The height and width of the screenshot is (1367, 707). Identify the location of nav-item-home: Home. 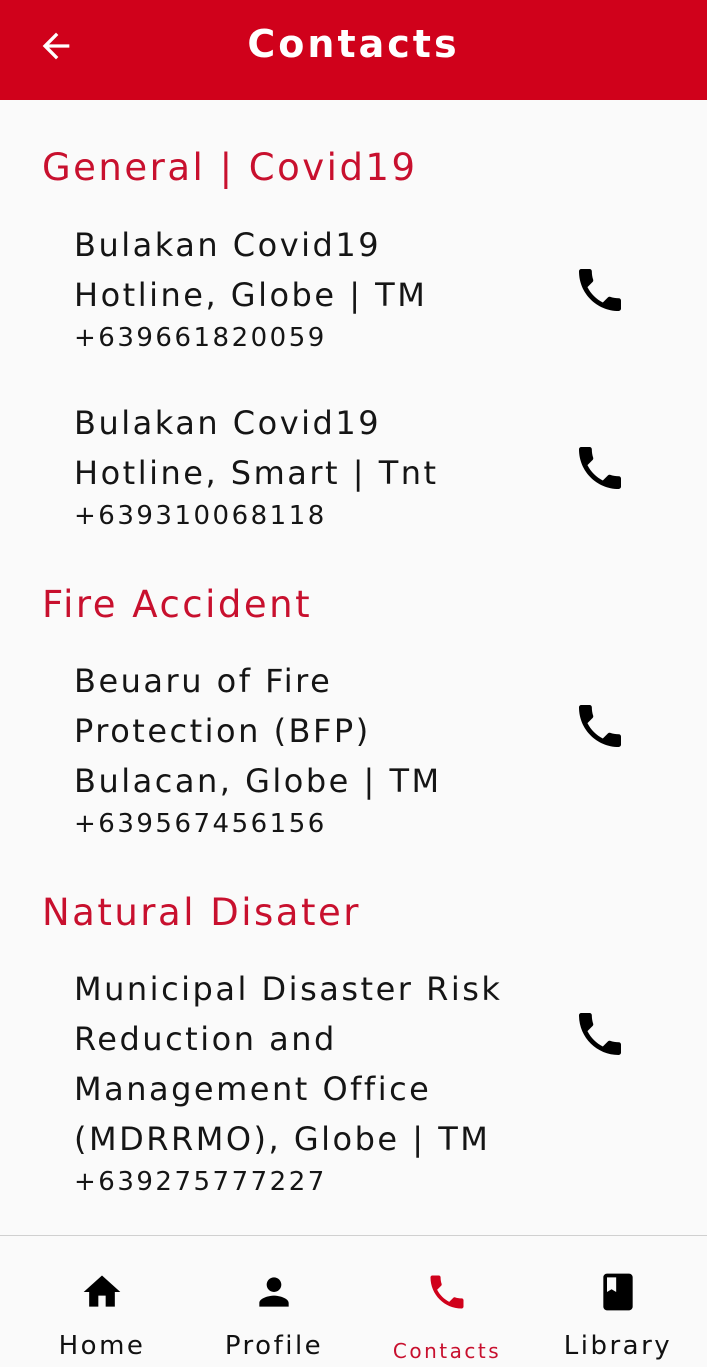
(102, 1301).